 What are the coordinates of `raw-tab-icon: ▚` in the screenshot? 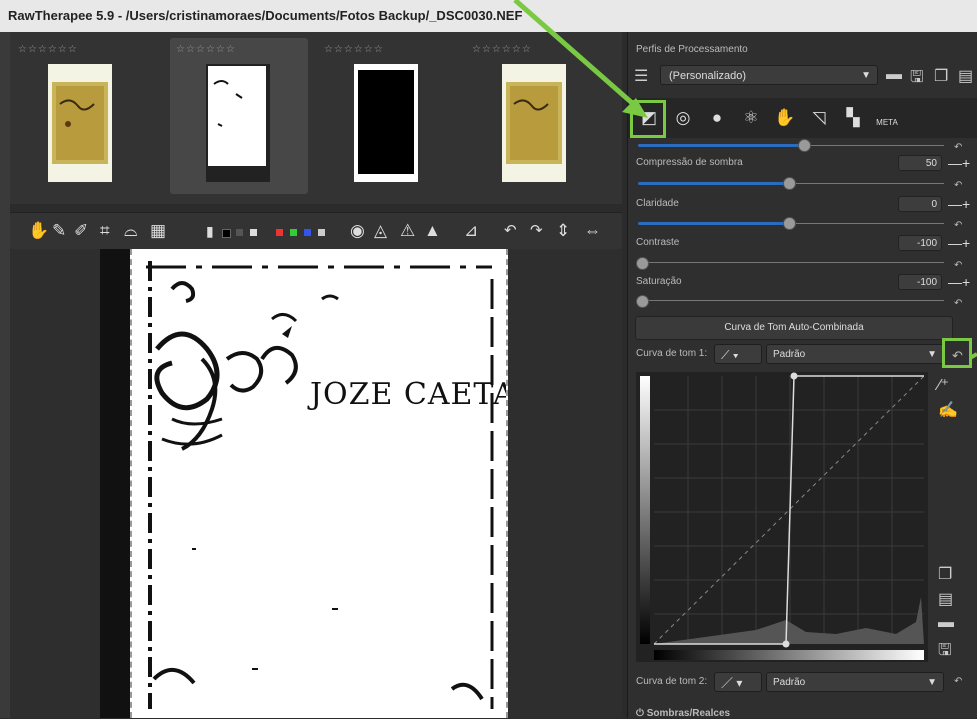 It's located at (853, 118).